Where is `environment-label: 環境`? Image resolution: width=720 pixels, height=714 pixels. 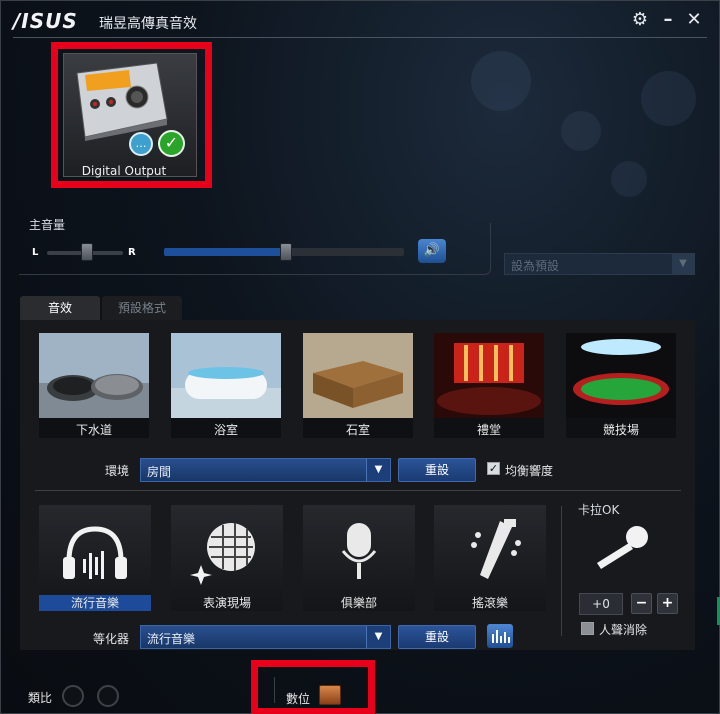
environment-label: 環境 is located at coordinates (117, 471).